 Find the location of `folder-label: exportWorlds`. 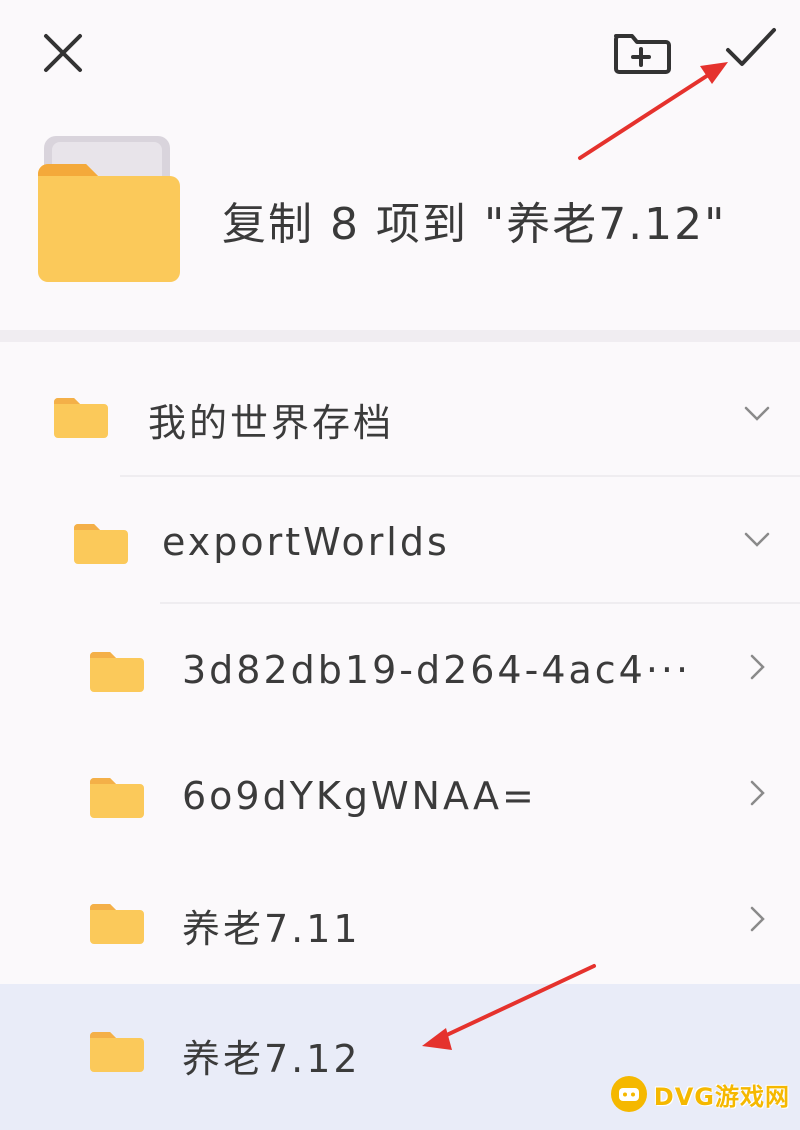

folder-label: exportWorlds is located at coordinates (306, 542).